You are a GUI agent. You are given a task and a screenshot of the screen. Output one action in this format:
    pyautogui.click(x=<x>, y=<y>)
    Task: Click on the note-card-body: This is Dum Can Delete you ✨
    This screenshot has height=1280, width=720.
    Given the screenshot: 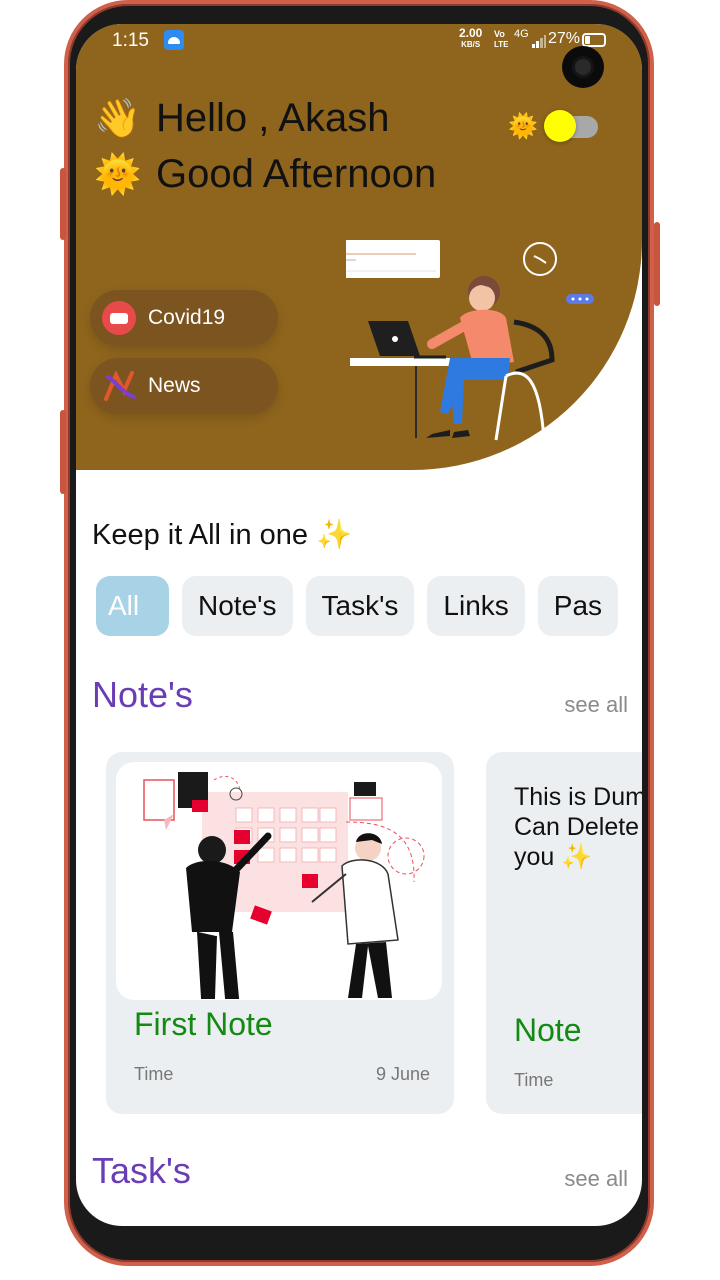 What is the action you would take?
    pyautogui.click(x=578, y=827)
    